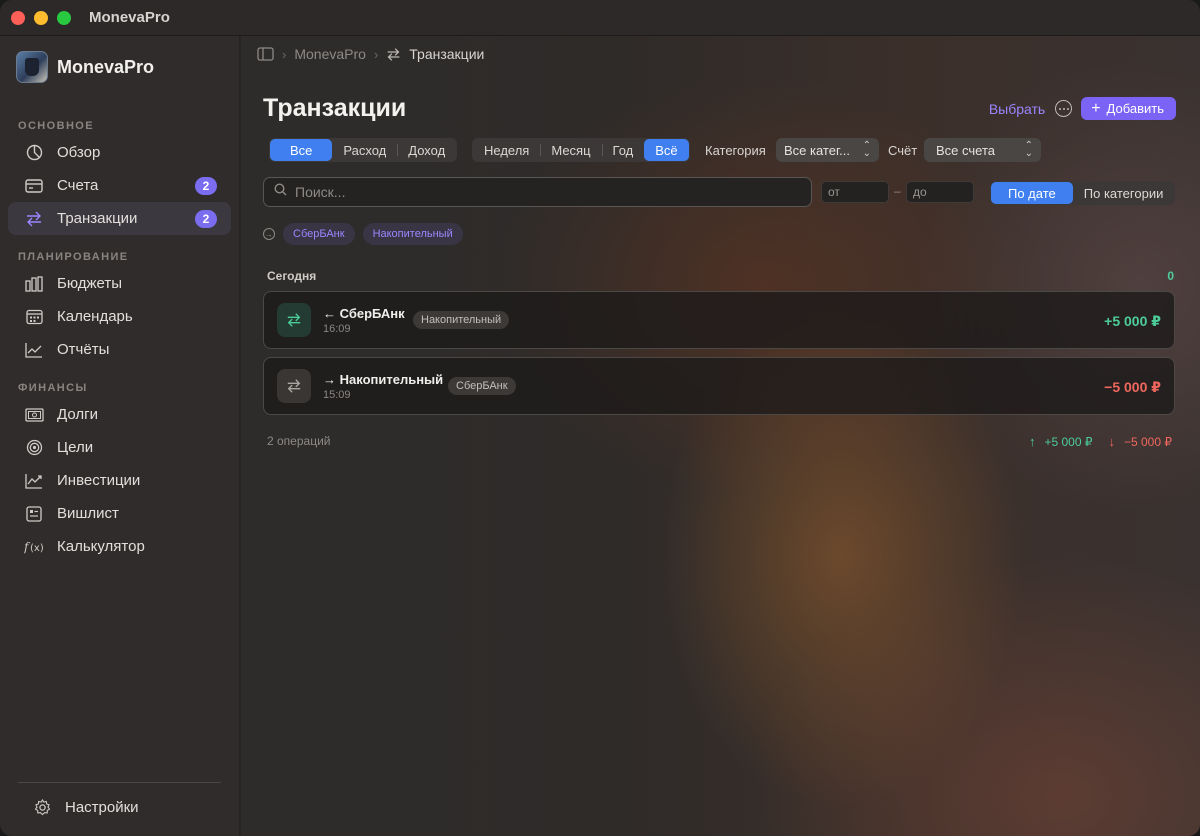  What do you see at coordinates (128, 807) in the screenshot?
I see `sidebar-item-settings: Настройки` at bounding box center [128, 807].